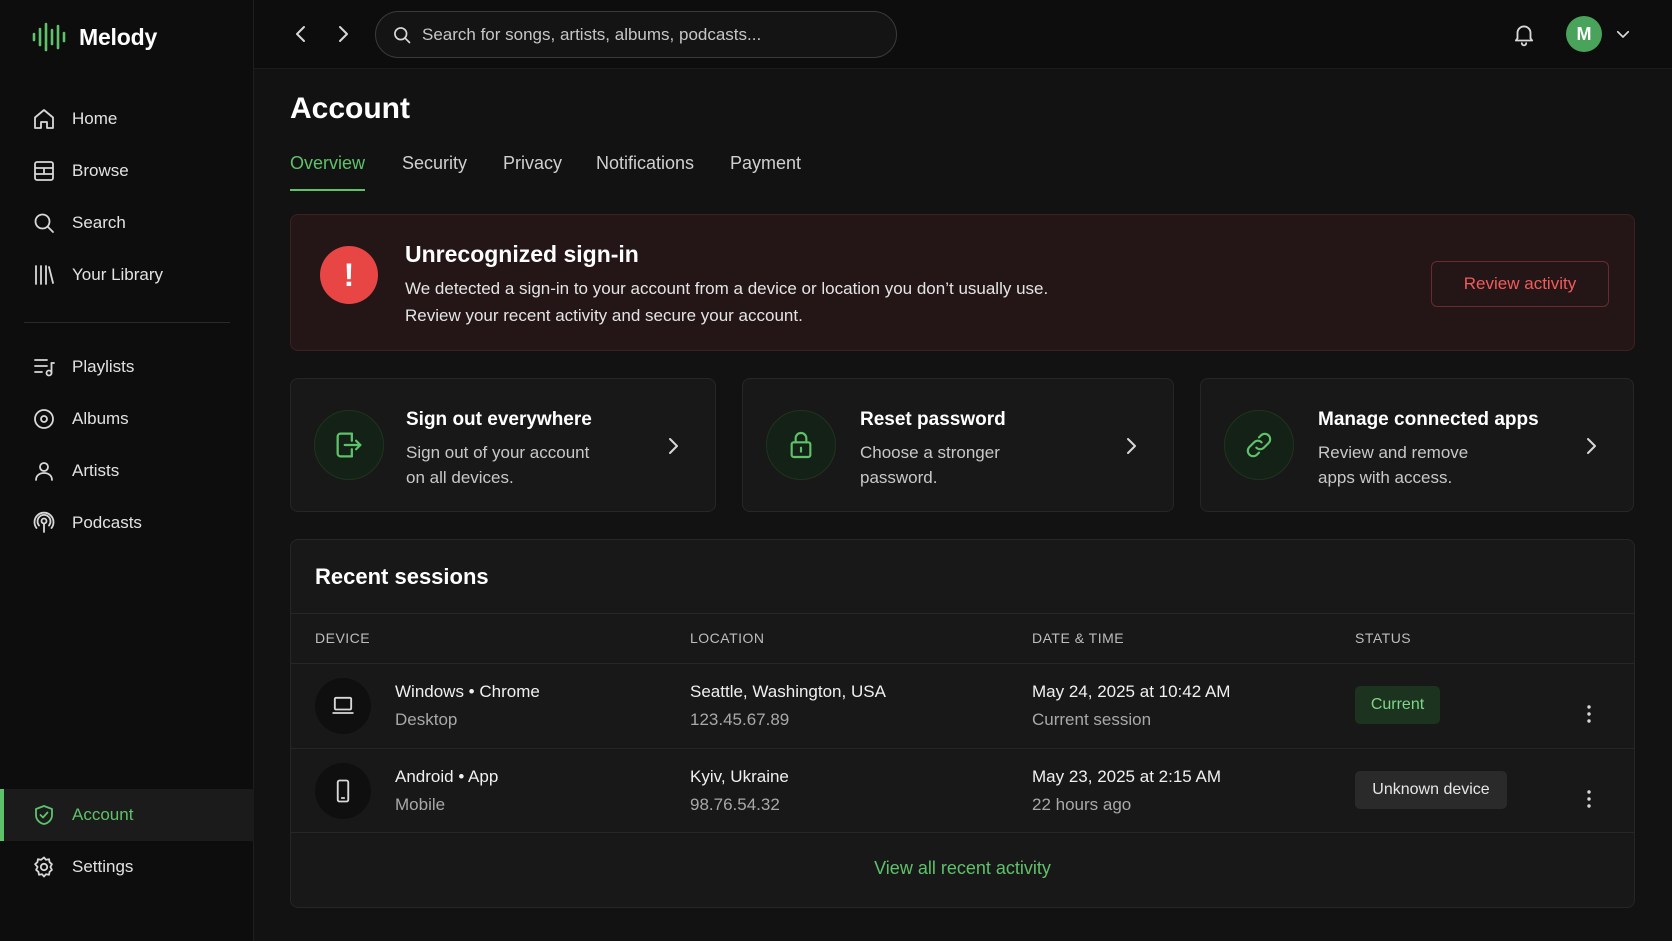 This screenshot has height=941, width=1672. I want to click on sidebar-item-label: Albums, so click(100, 418).